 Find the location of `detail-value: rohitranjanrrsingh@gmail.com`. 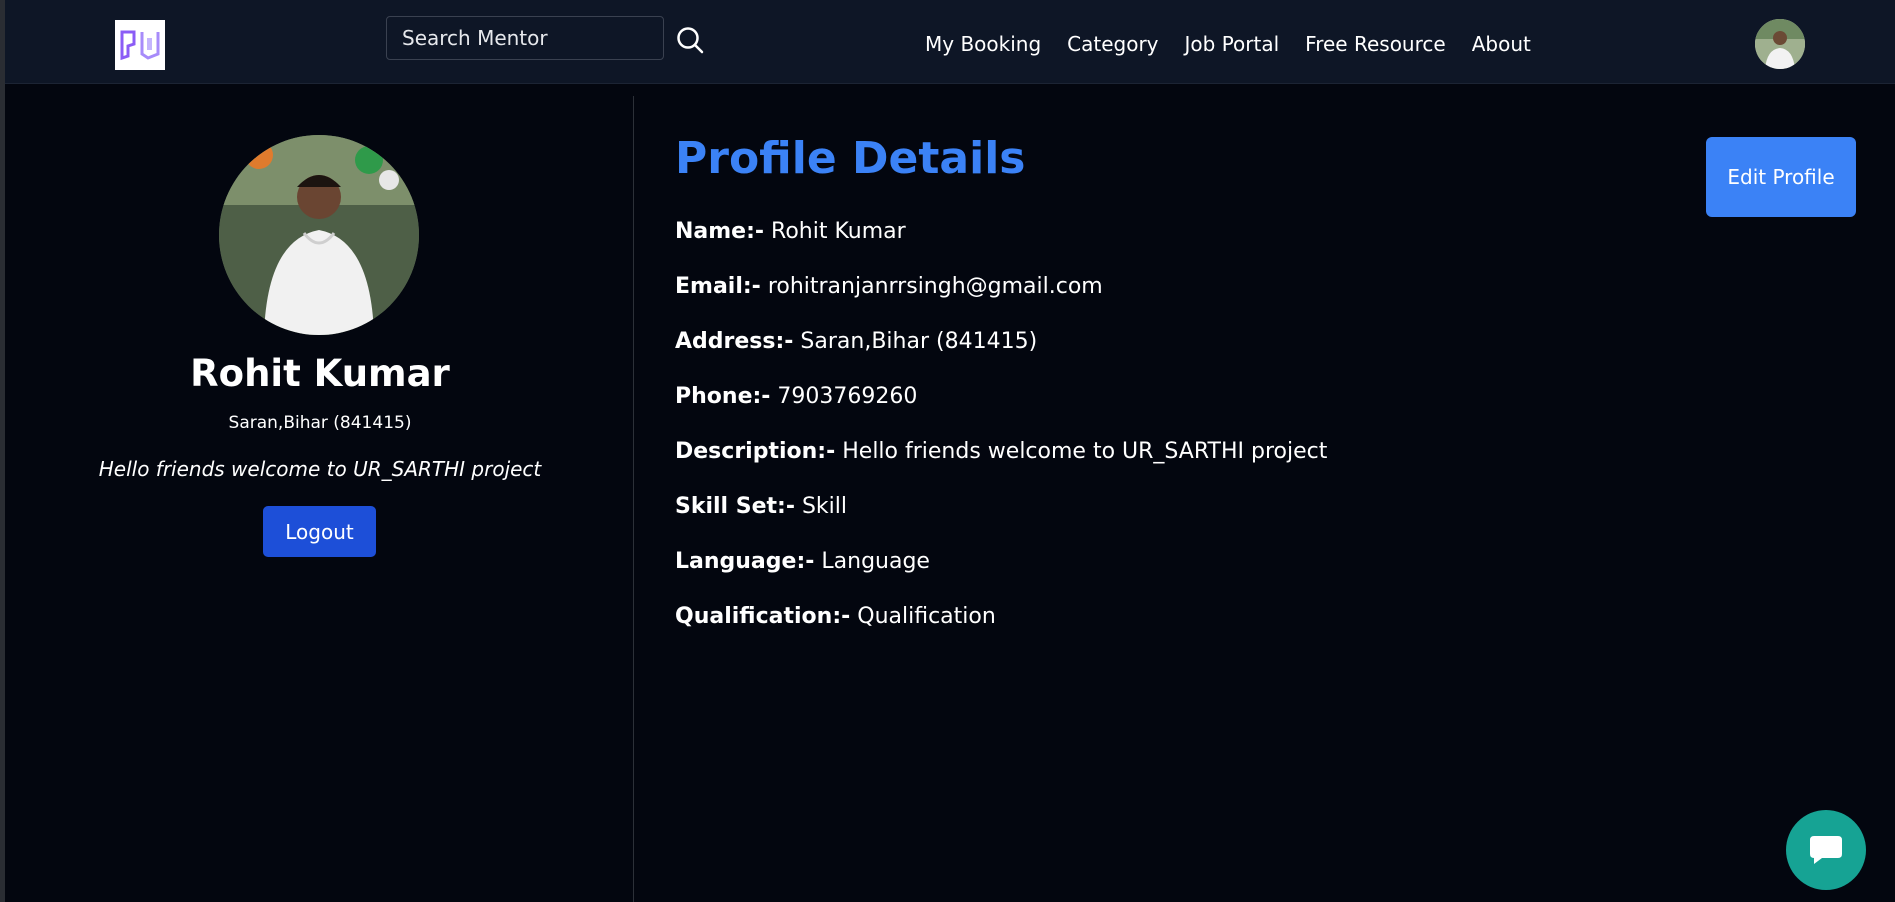

detail-value: rohitranjanrrsingh@gmail.com is located at coordinates (935, 286).